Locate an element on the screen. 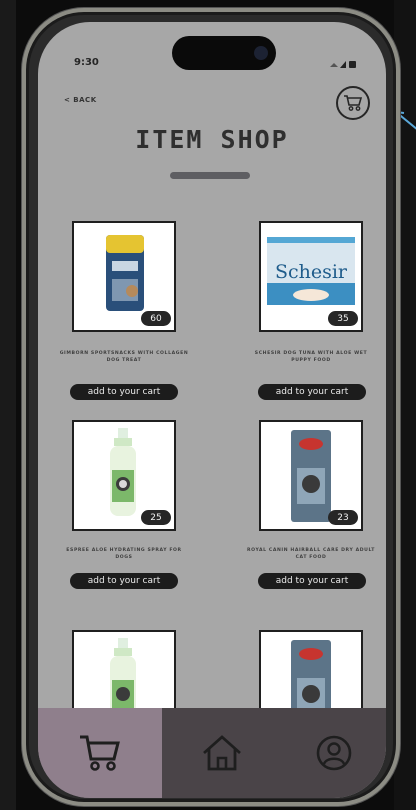 The height and width of the screenshot is (810, 416). item-count-badge: 35 is located at coordinates (343, 318).